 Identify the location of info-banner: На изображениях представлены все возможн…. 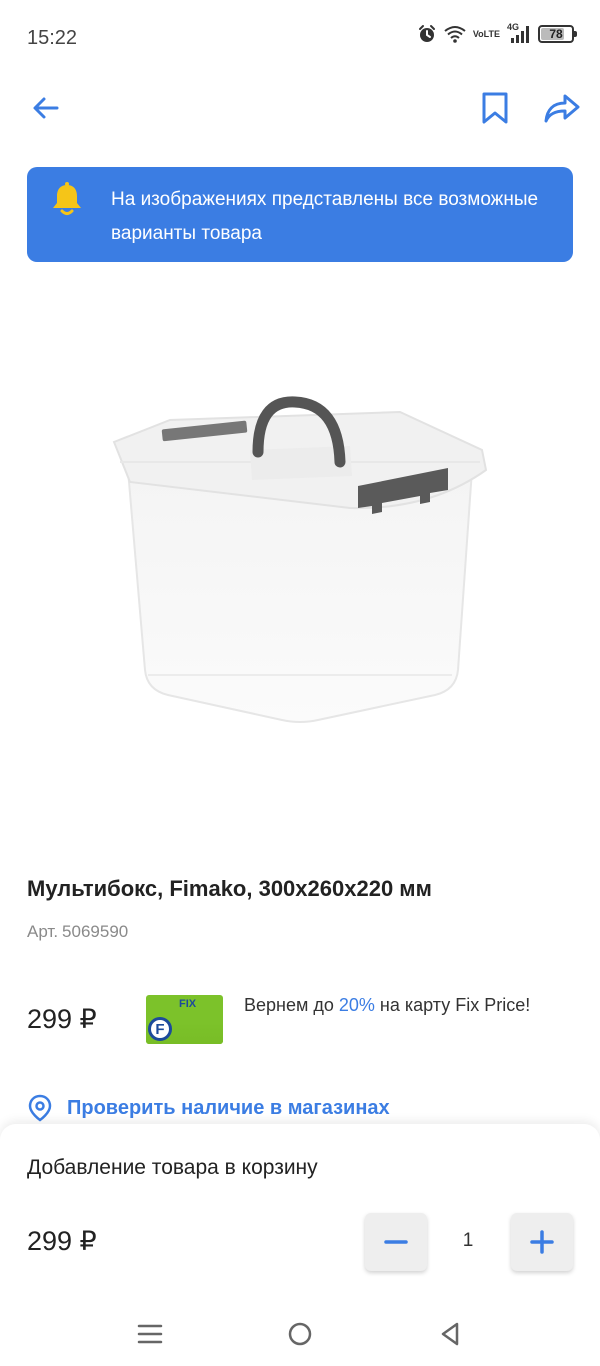
(300, 214).